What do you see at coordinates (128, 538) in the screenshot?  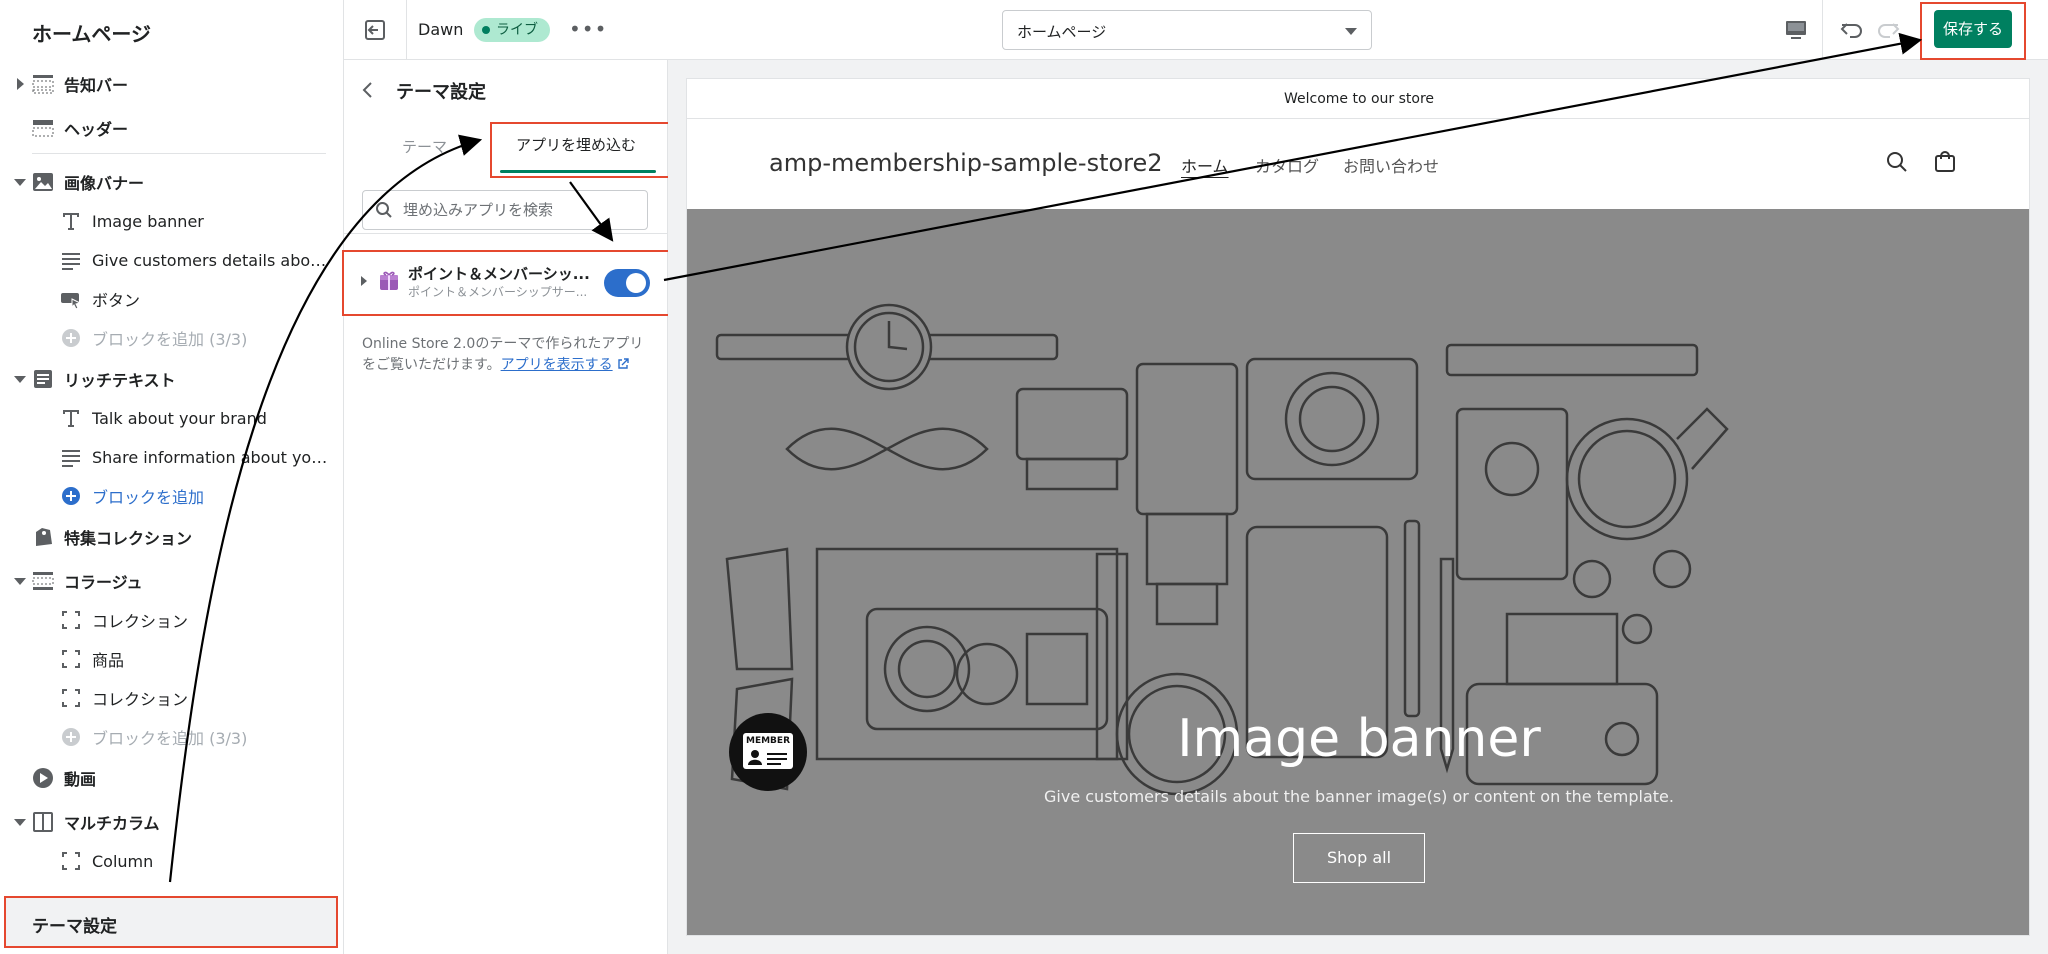 I see `section-label: 特集コレクション` at bounding box center [128, 538].